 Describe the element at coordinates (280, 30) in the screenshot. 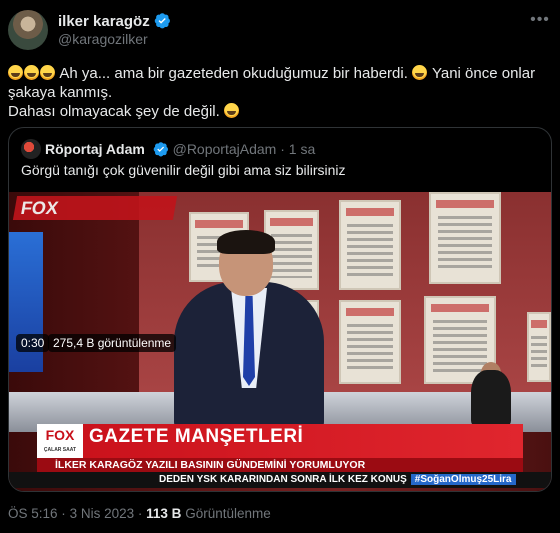

I see `tweet-header: ilker karagöz @karagozilker •••` at that location.